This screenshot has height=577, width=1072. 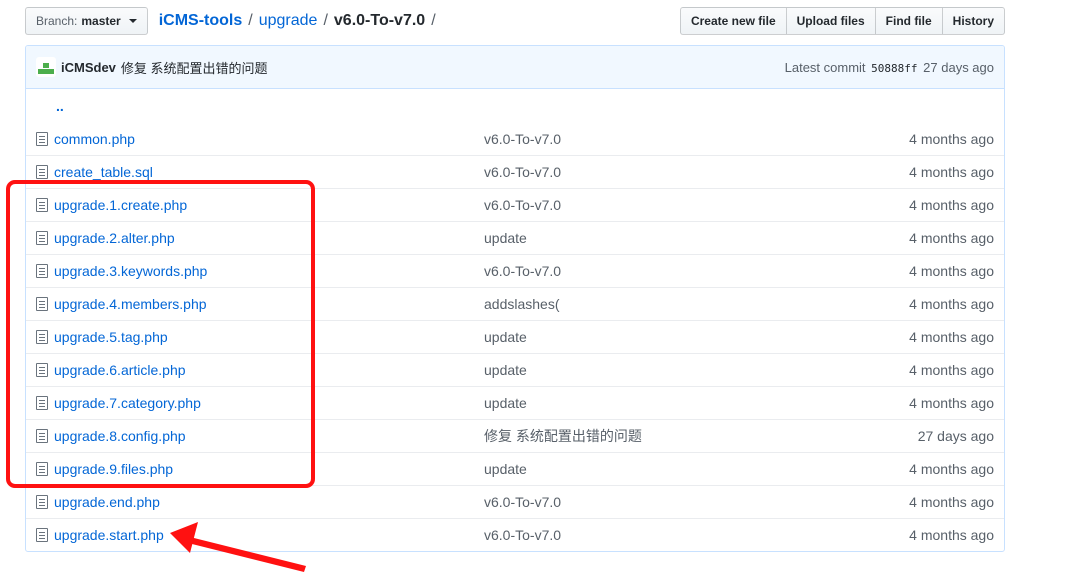 I want to click on table-row: upgrade.end.php v6.0-To-v7.0 4 months ago, so click(x=515, y=501).